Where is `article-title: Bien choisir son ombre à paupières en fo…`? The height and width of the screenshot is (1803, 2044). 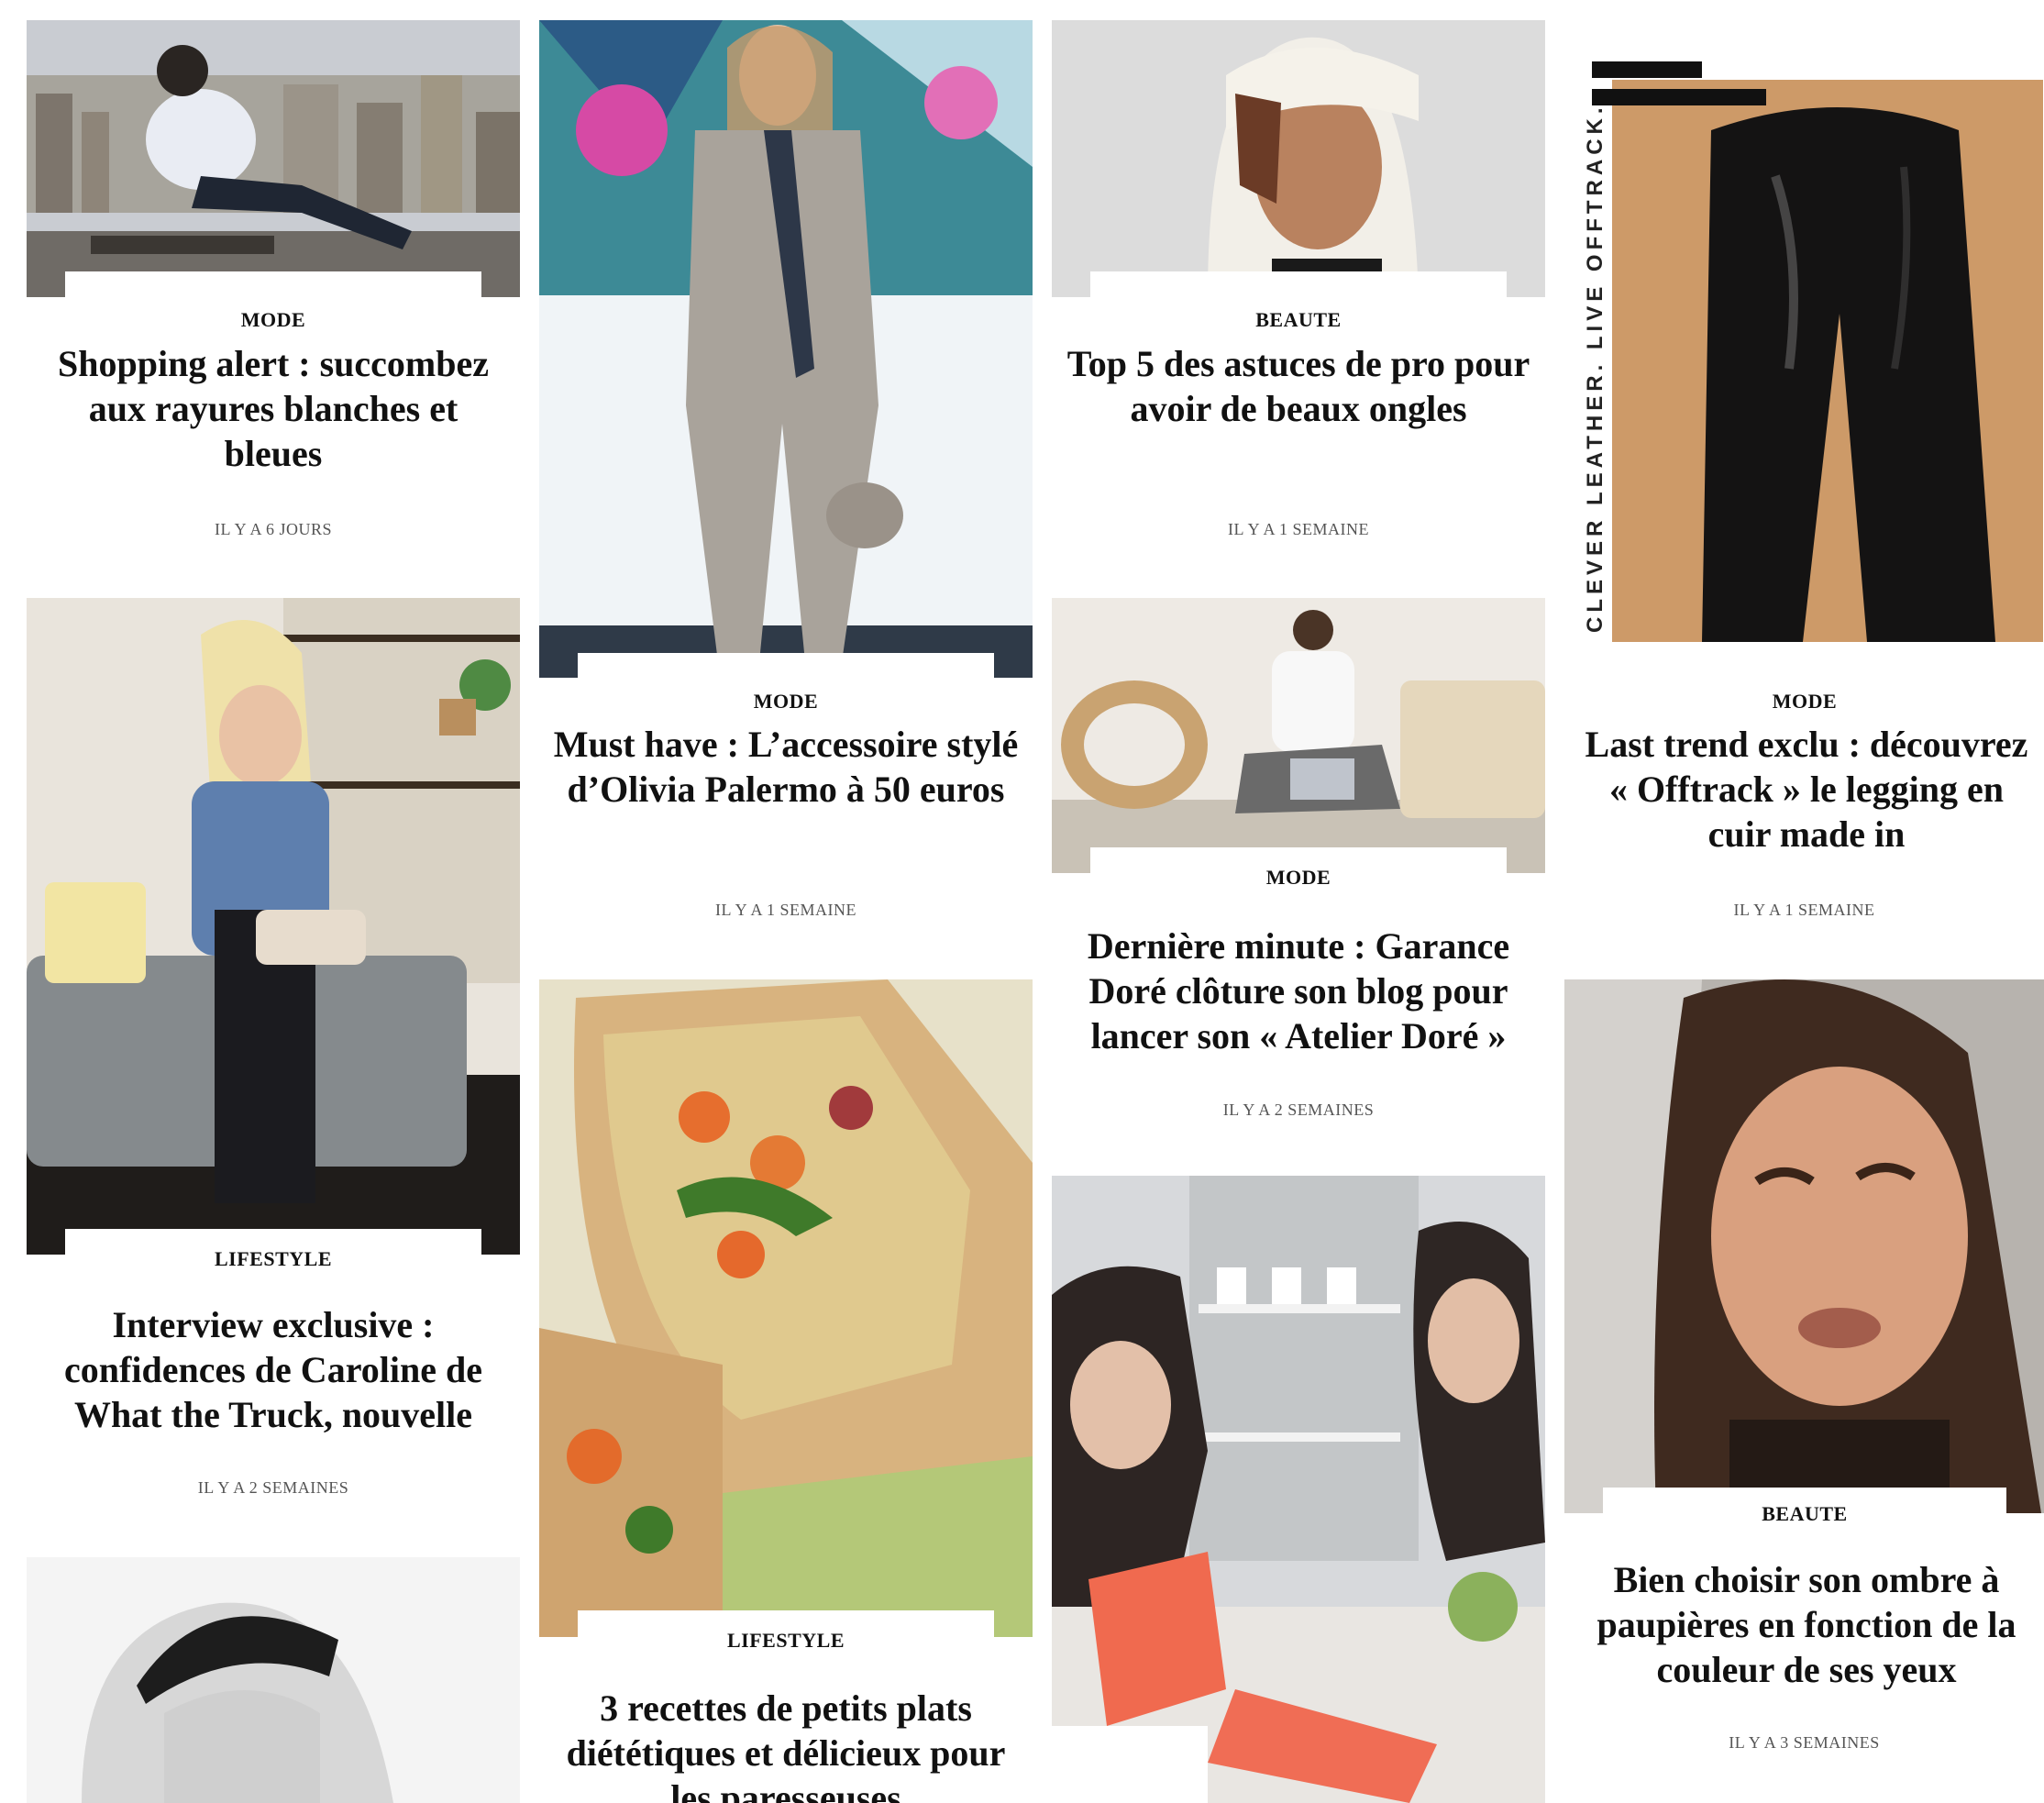
article-title: Bien choisir son ombre à paupières en fo… is located at coordinates (1807, 1625).